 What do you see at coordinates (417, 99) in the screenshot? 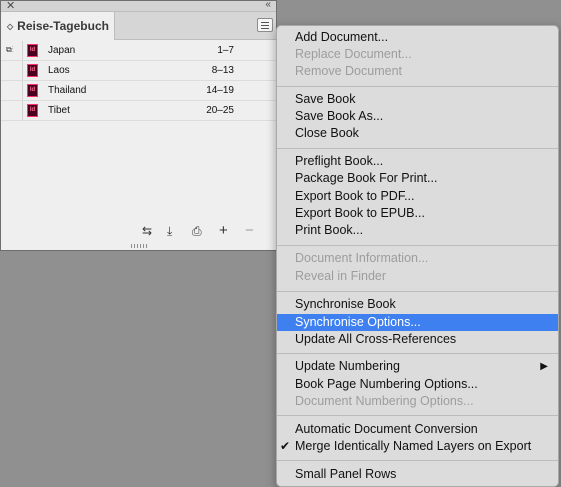
I see `menu-item-save-book: Save Book` at bounding box center [417, 99].